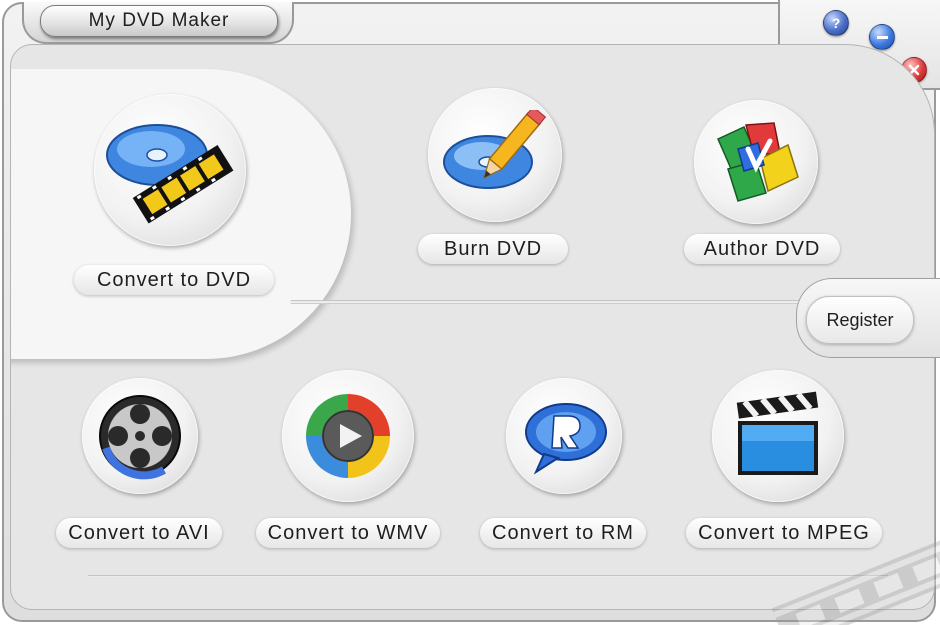 The height and width of the screenshot is (625, 940). I want to click on help-button: ?, so click(836, 23).